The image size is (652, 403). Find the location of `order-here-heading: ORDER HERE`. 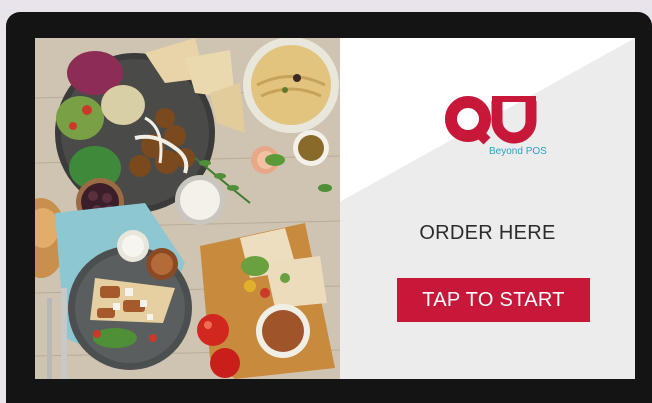

order-here-heading: ORDER HERE is located at coordinates (487, 233).